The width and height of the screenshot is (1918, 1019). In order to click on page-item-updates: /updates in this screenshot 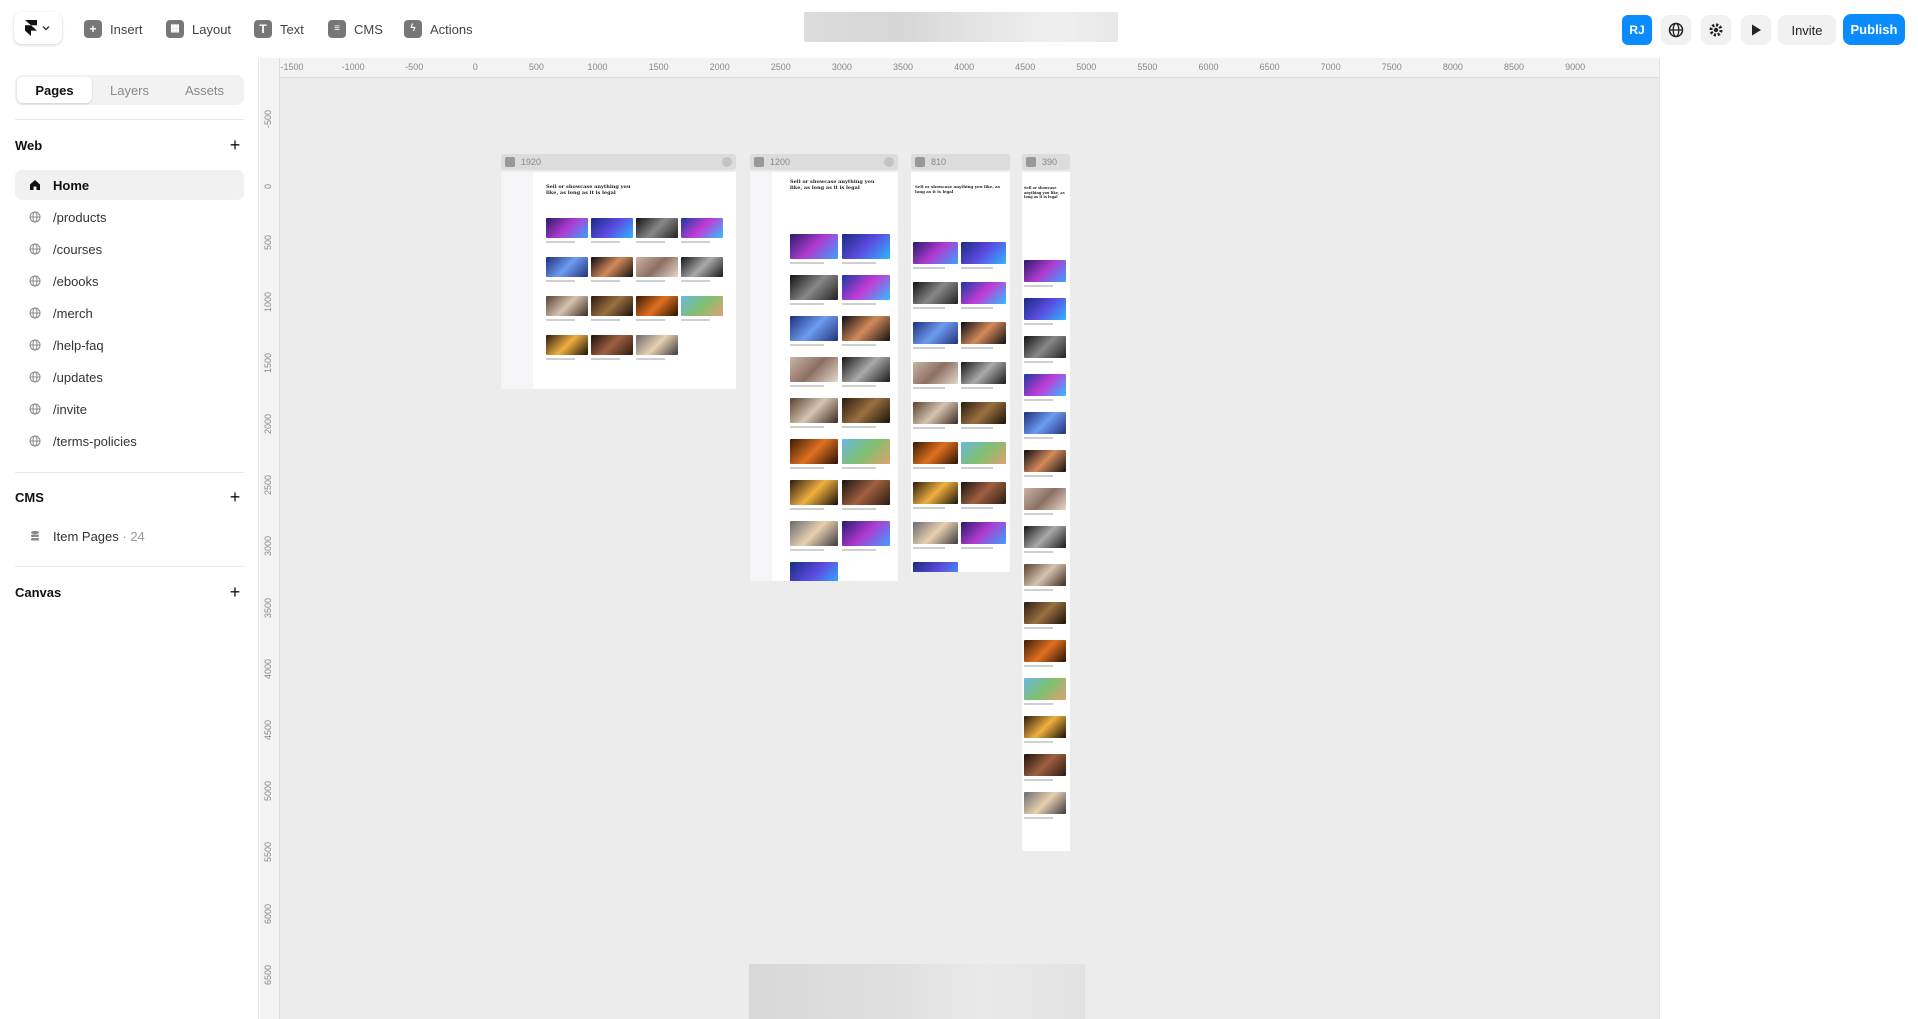, I will do `click(129, 377)`.